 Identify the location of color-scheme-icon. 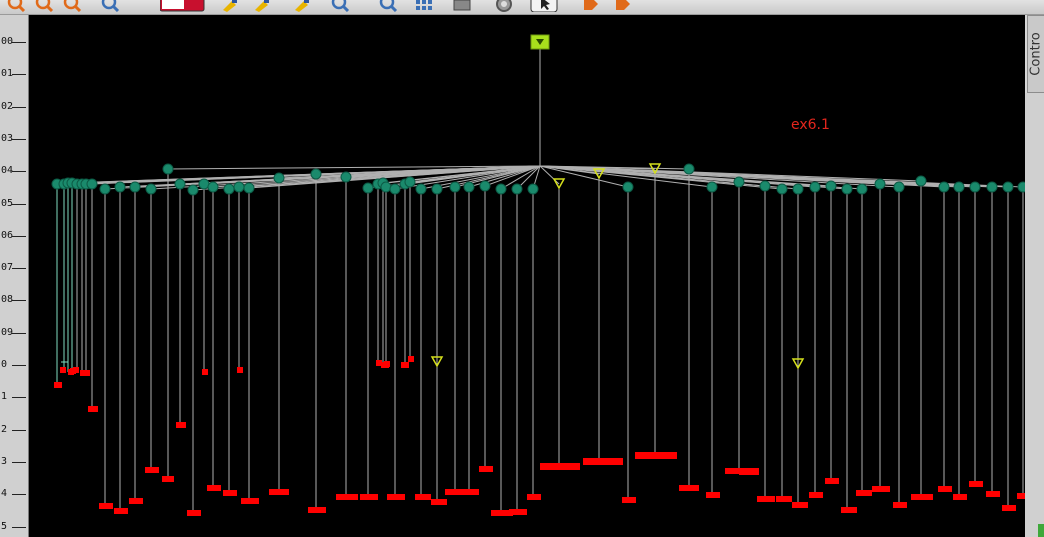
(183, 6).